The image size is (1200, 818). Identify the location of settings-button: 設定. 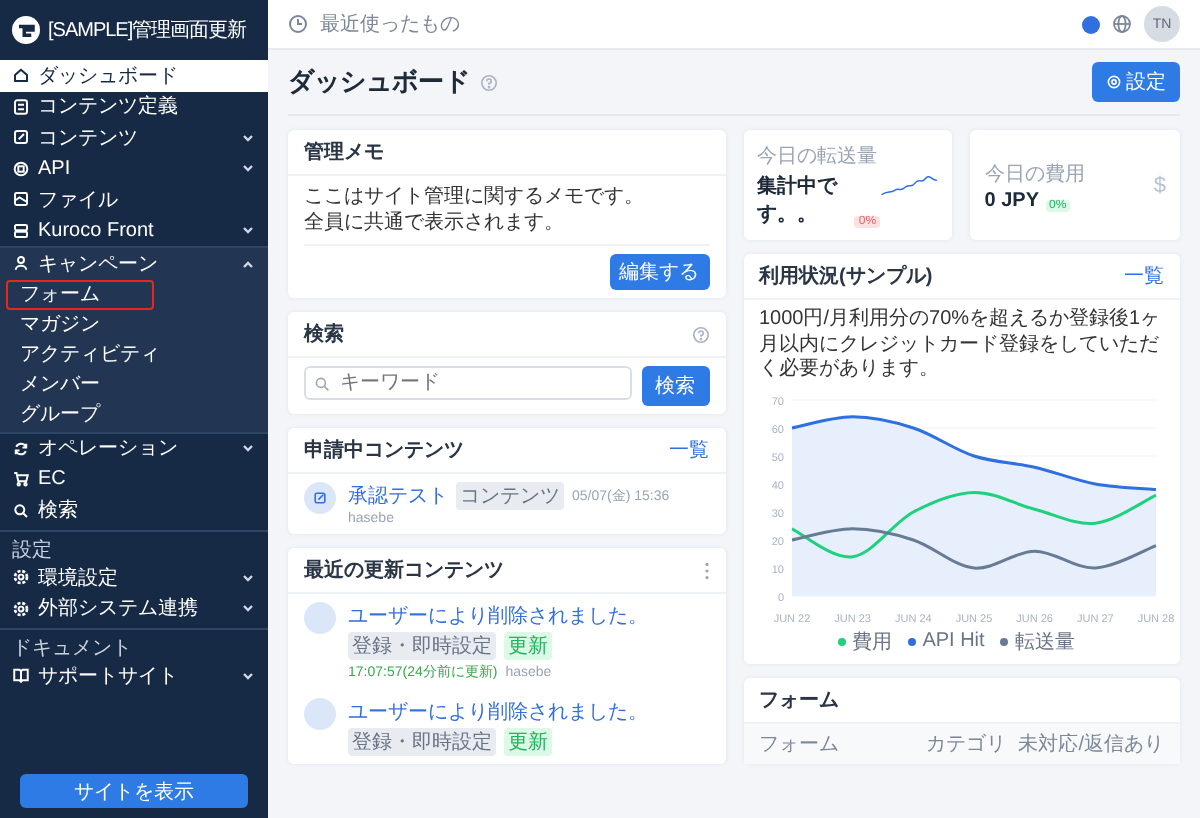
(1136, 82).